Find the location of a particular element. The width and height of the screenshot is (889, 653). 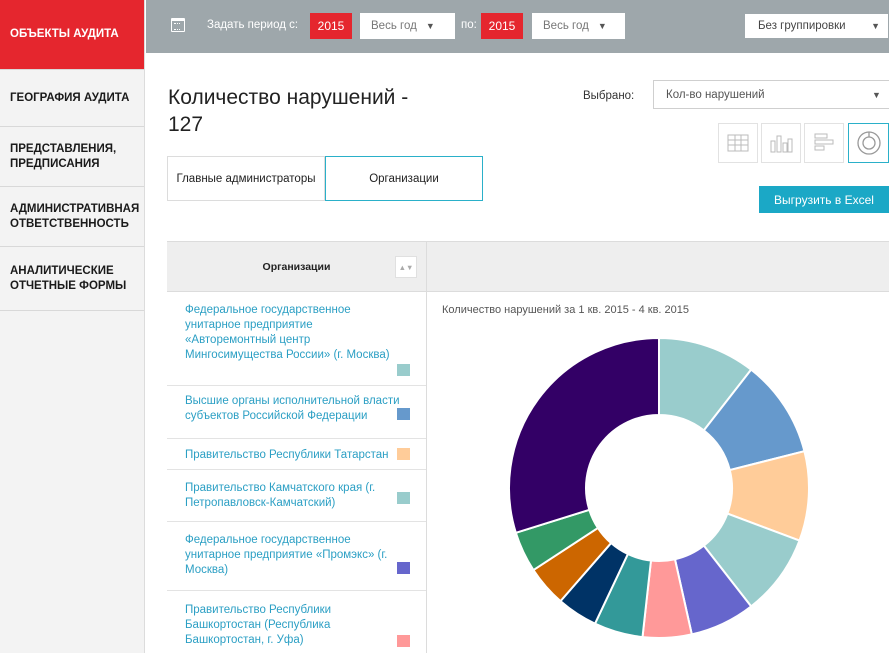

to-year-select: 2015 is located at coordinates (502, 26).